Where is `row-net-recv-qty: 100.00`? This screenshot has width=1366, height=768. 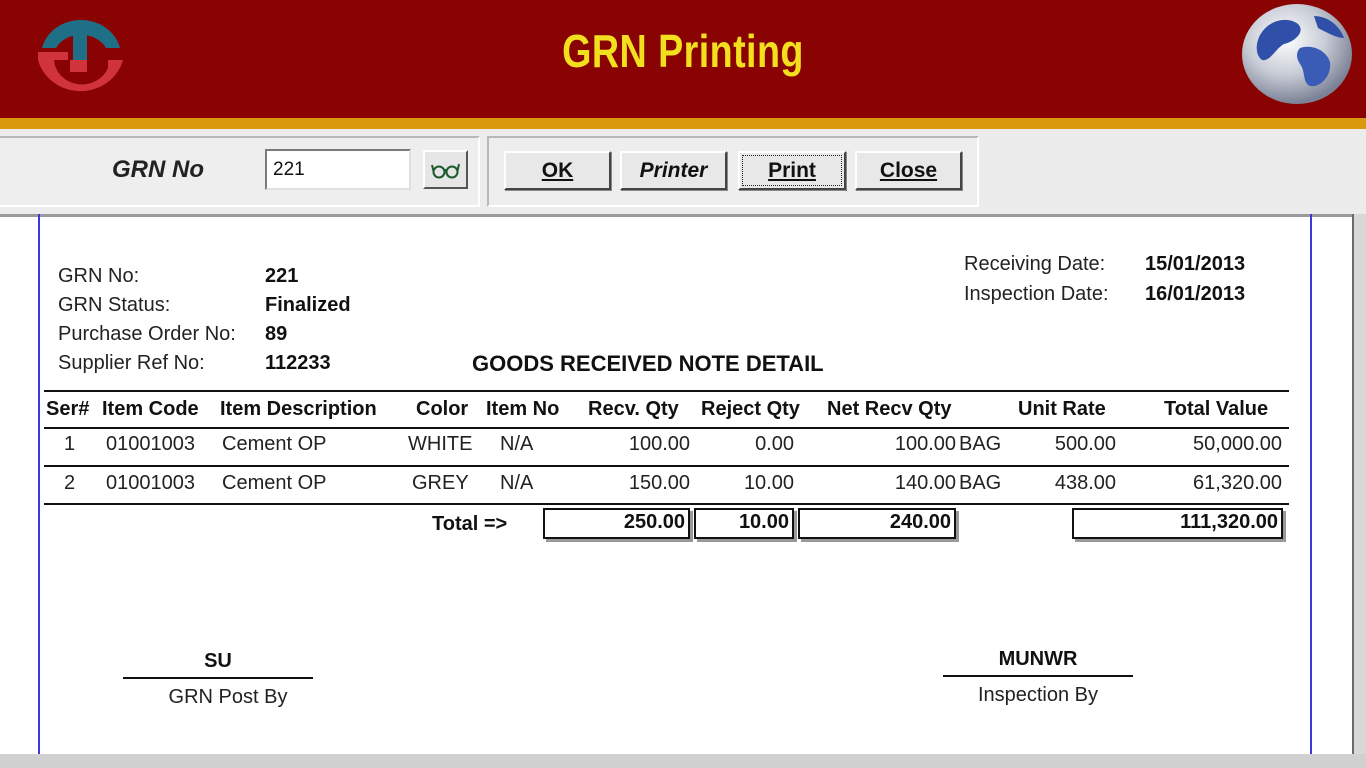
row-net-recv-qty: 100.00 is located at coordinates (925, 444).